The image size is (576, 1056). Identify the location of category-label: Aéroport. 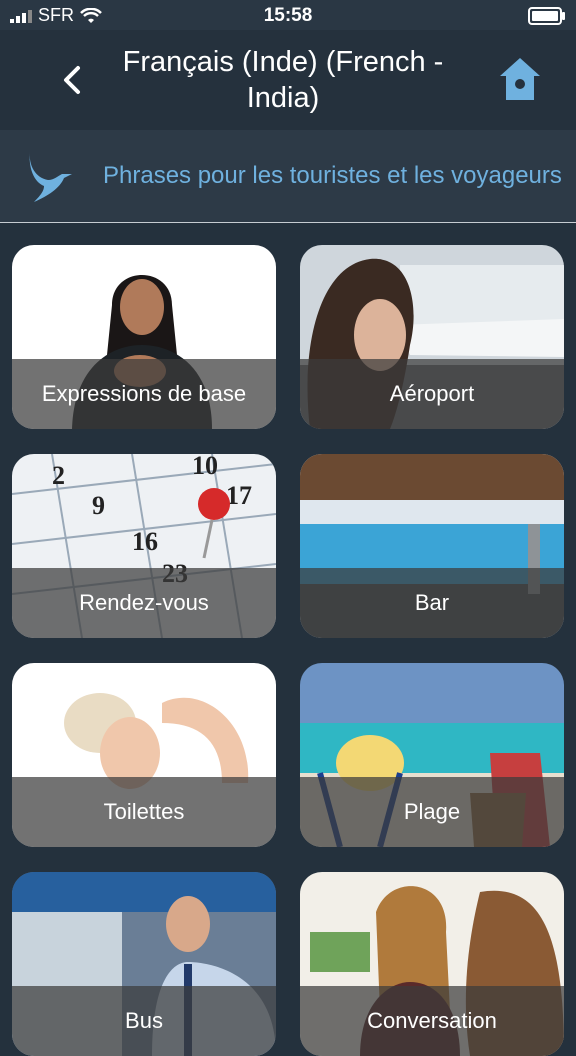
(432, 393).